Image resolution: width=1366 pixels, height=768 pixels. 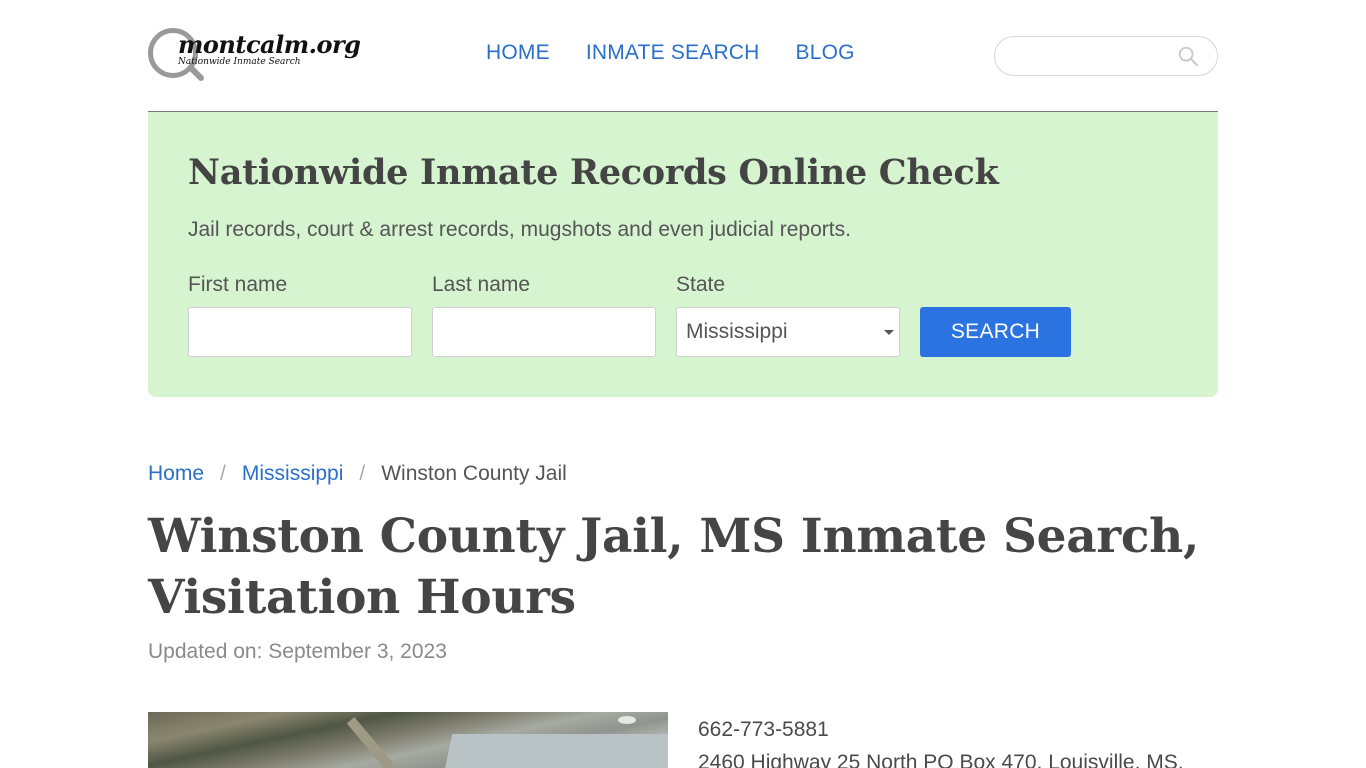 What do you see at coordinates (995, 332) in the screenshot?
I see `search-button: SEARCH` at bounding box center [995, 332].